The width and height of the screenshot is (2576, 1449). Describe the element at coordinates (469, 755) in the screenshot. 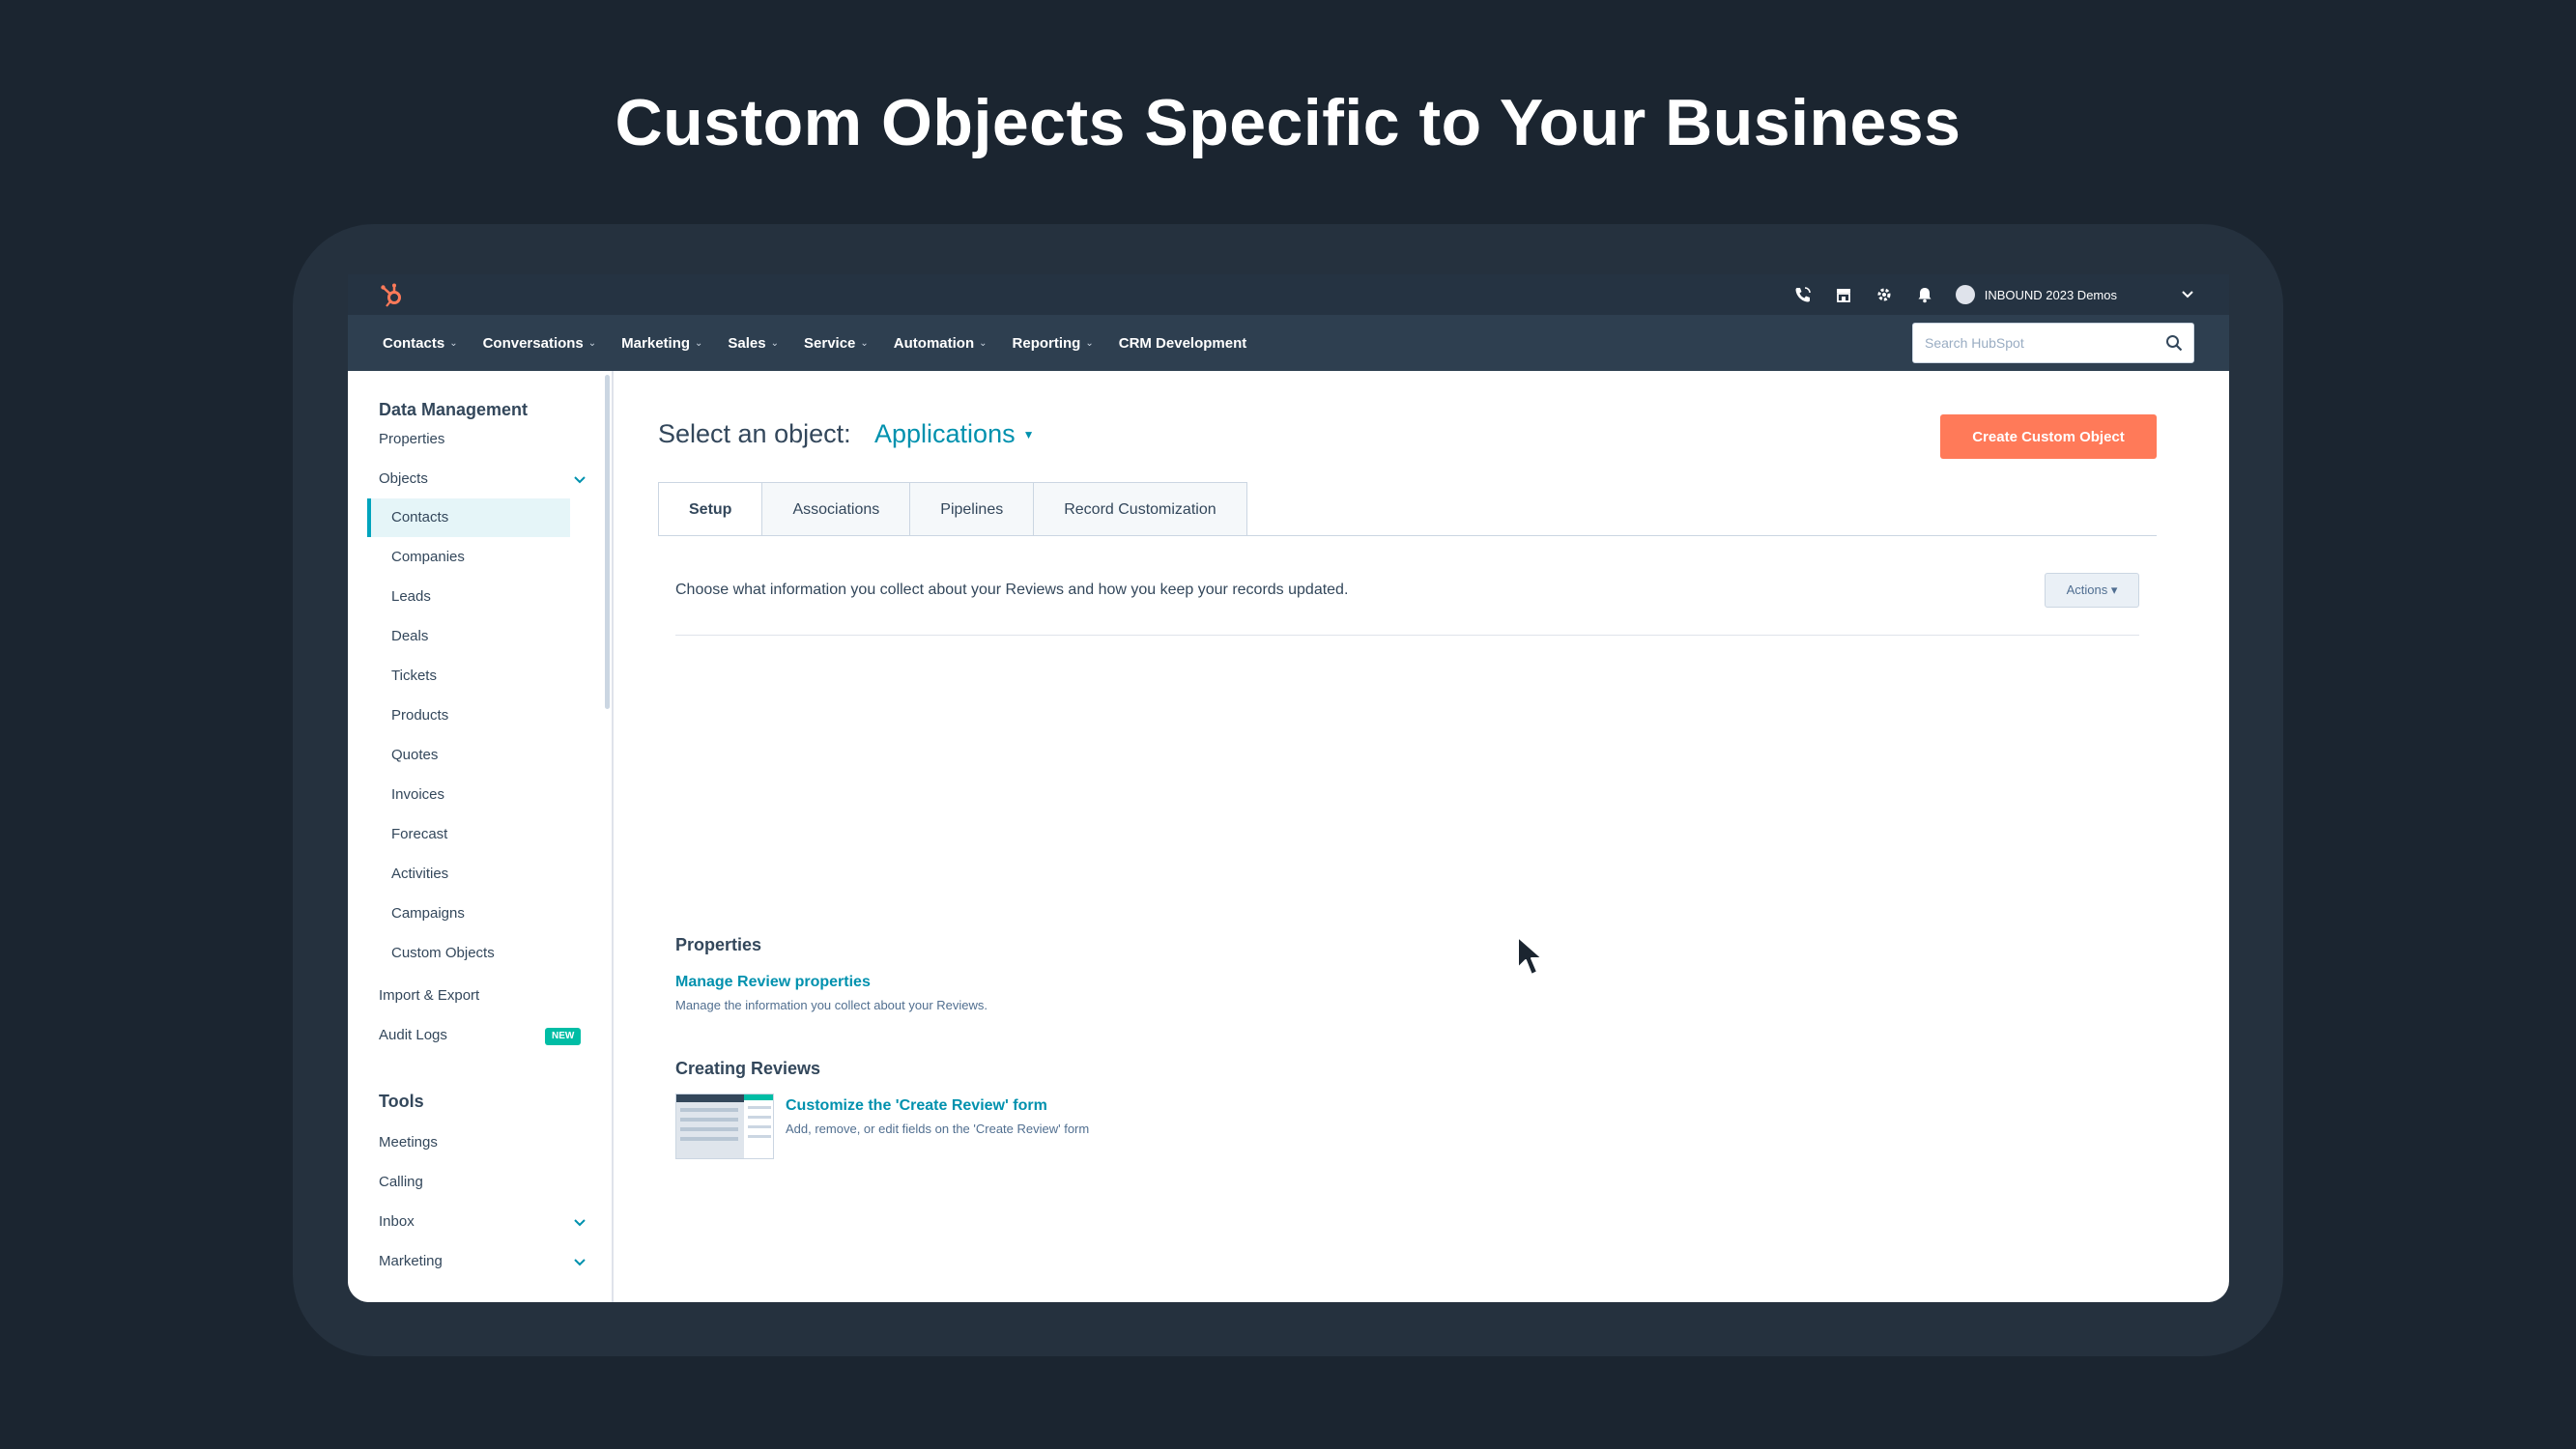

I see `sidebar-item-quotes: Quotes` at that location.